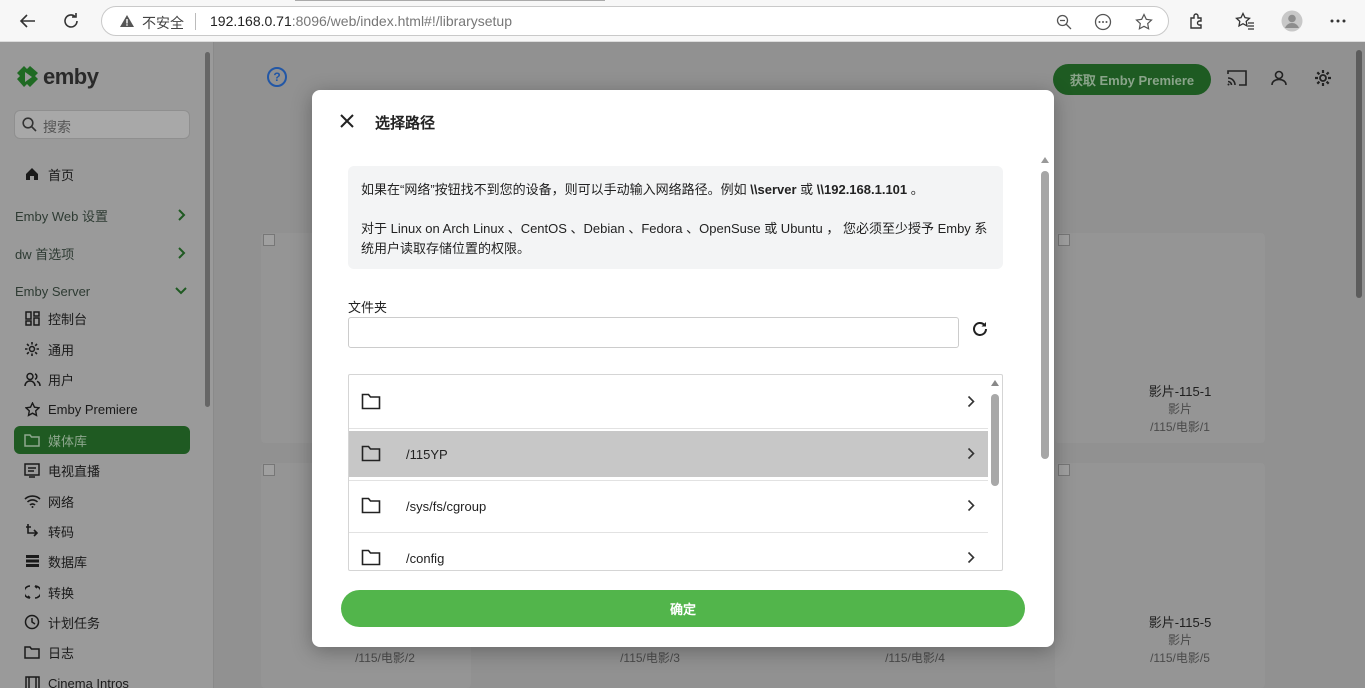 Image resolution: width=1365 pixels, height=688 pixels. Describe the element at coordinates (995, 440) in the screenshot. I see `folder-list-scrollbar` at that location.